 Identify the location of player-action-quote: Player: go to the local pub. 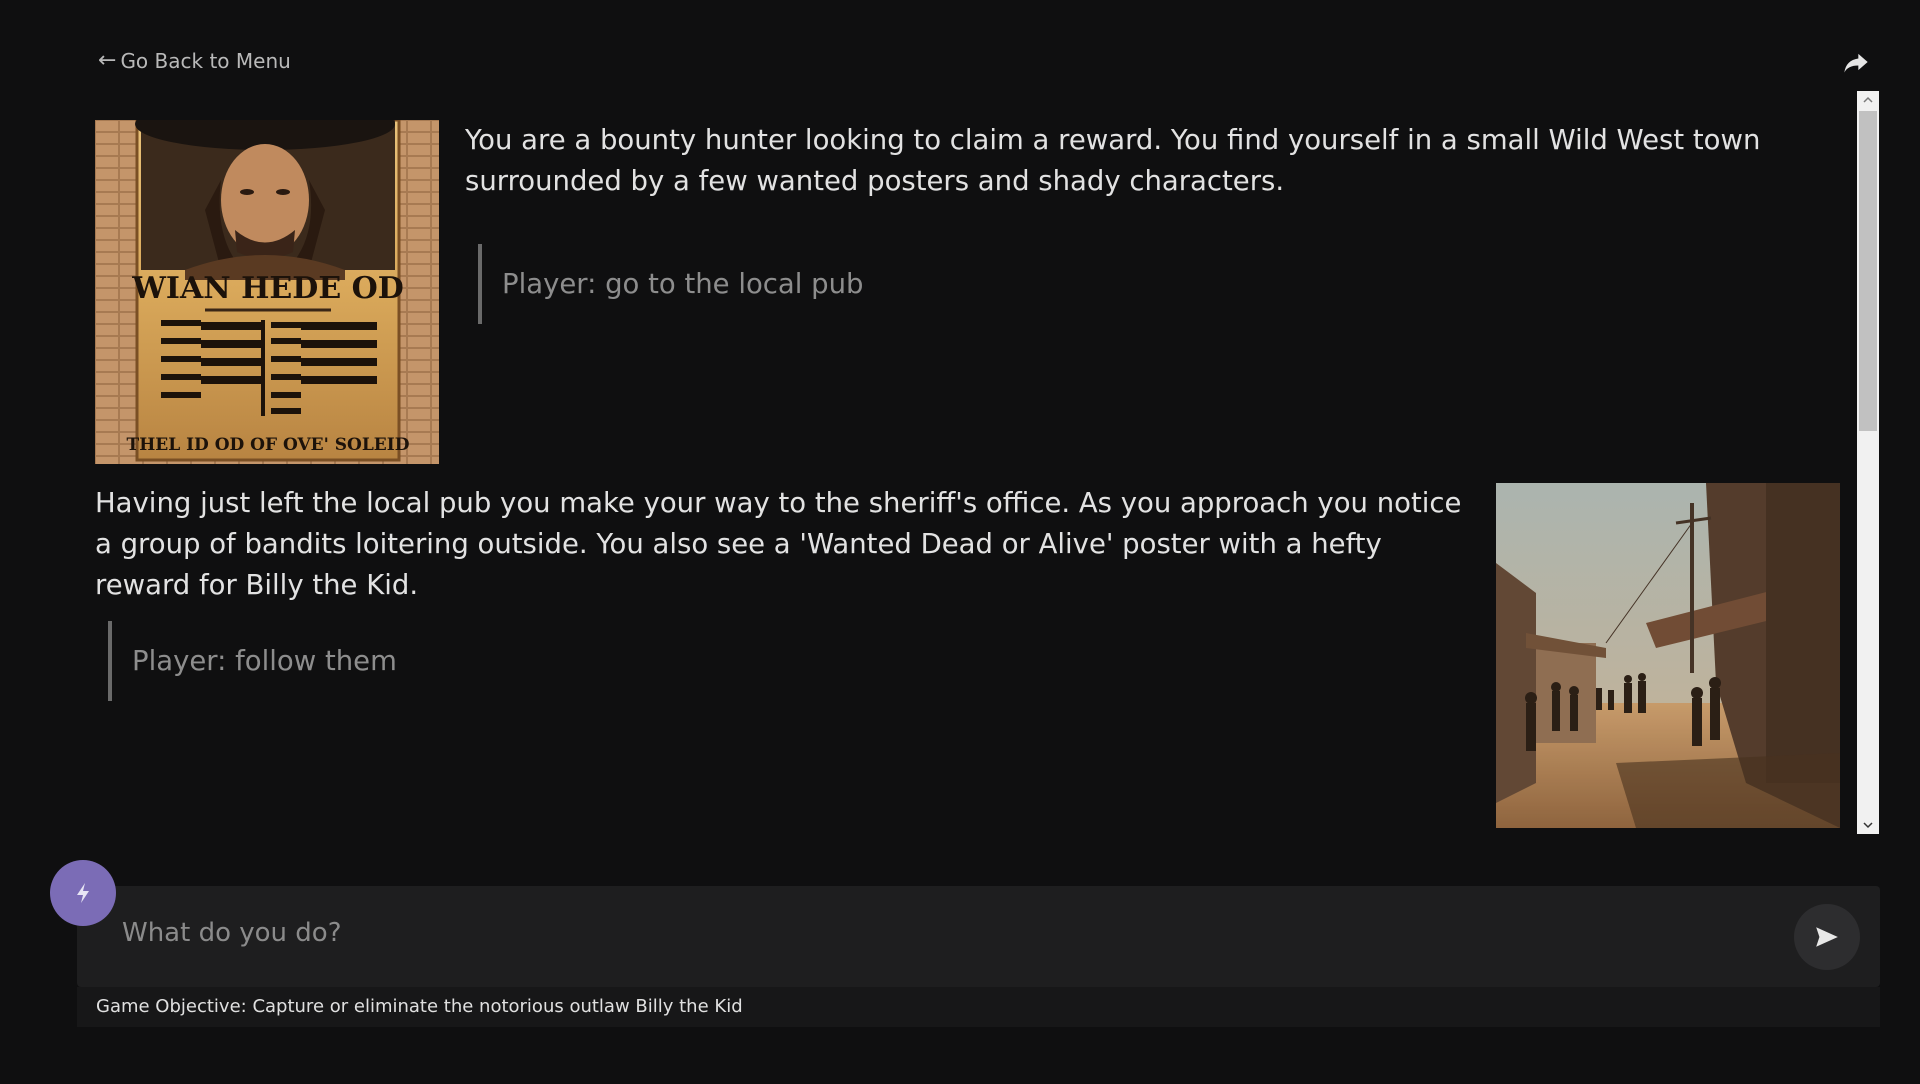
(671, 284).